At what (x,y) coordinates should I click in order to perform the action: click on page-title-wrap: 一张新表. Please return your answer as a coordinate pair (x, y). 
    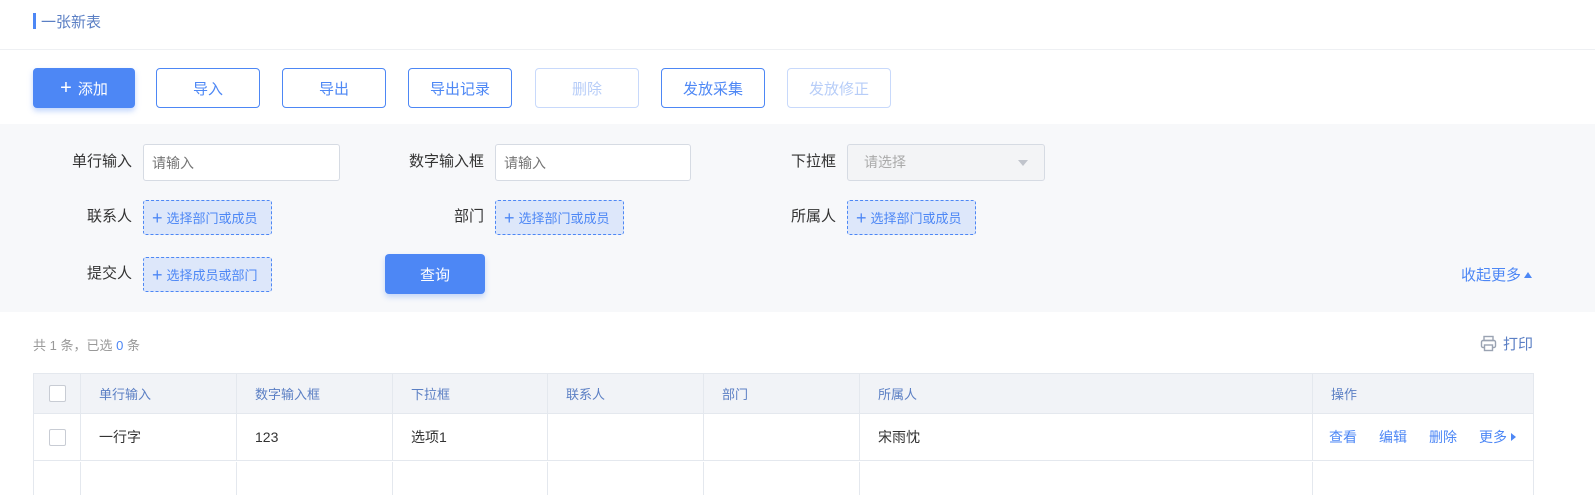
    Looking at the image, I should click on (67, 21).